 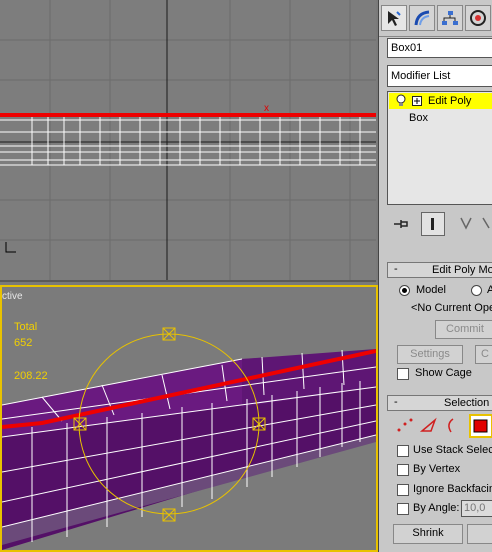 I want to click on cursor-icon, so click(x=394, y=18).